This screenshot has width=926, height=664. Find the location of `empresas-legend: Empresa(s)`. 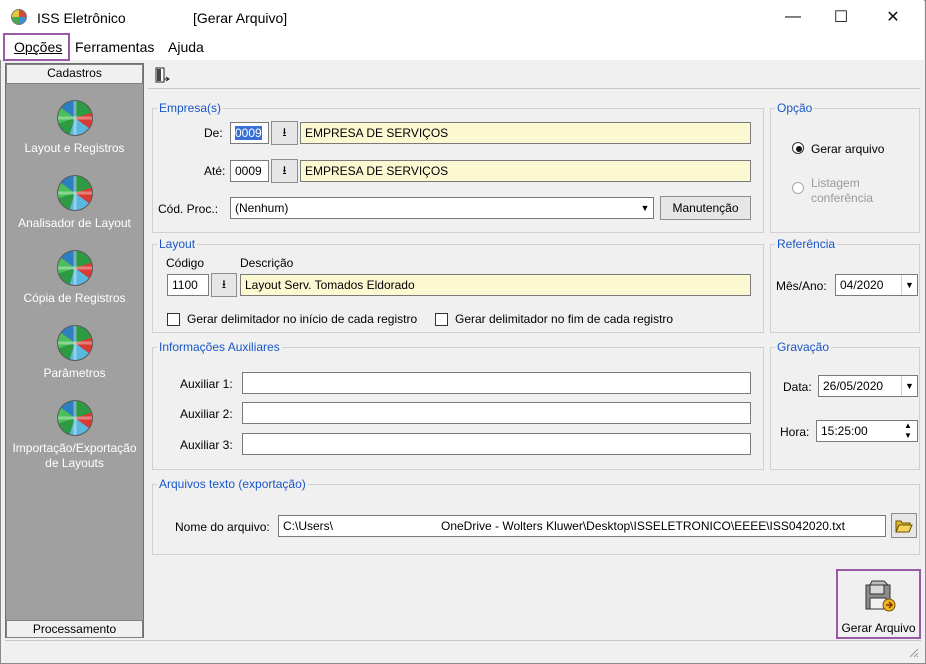

empresas-legend: Empresa(s) is located at coordinates (190, 108).